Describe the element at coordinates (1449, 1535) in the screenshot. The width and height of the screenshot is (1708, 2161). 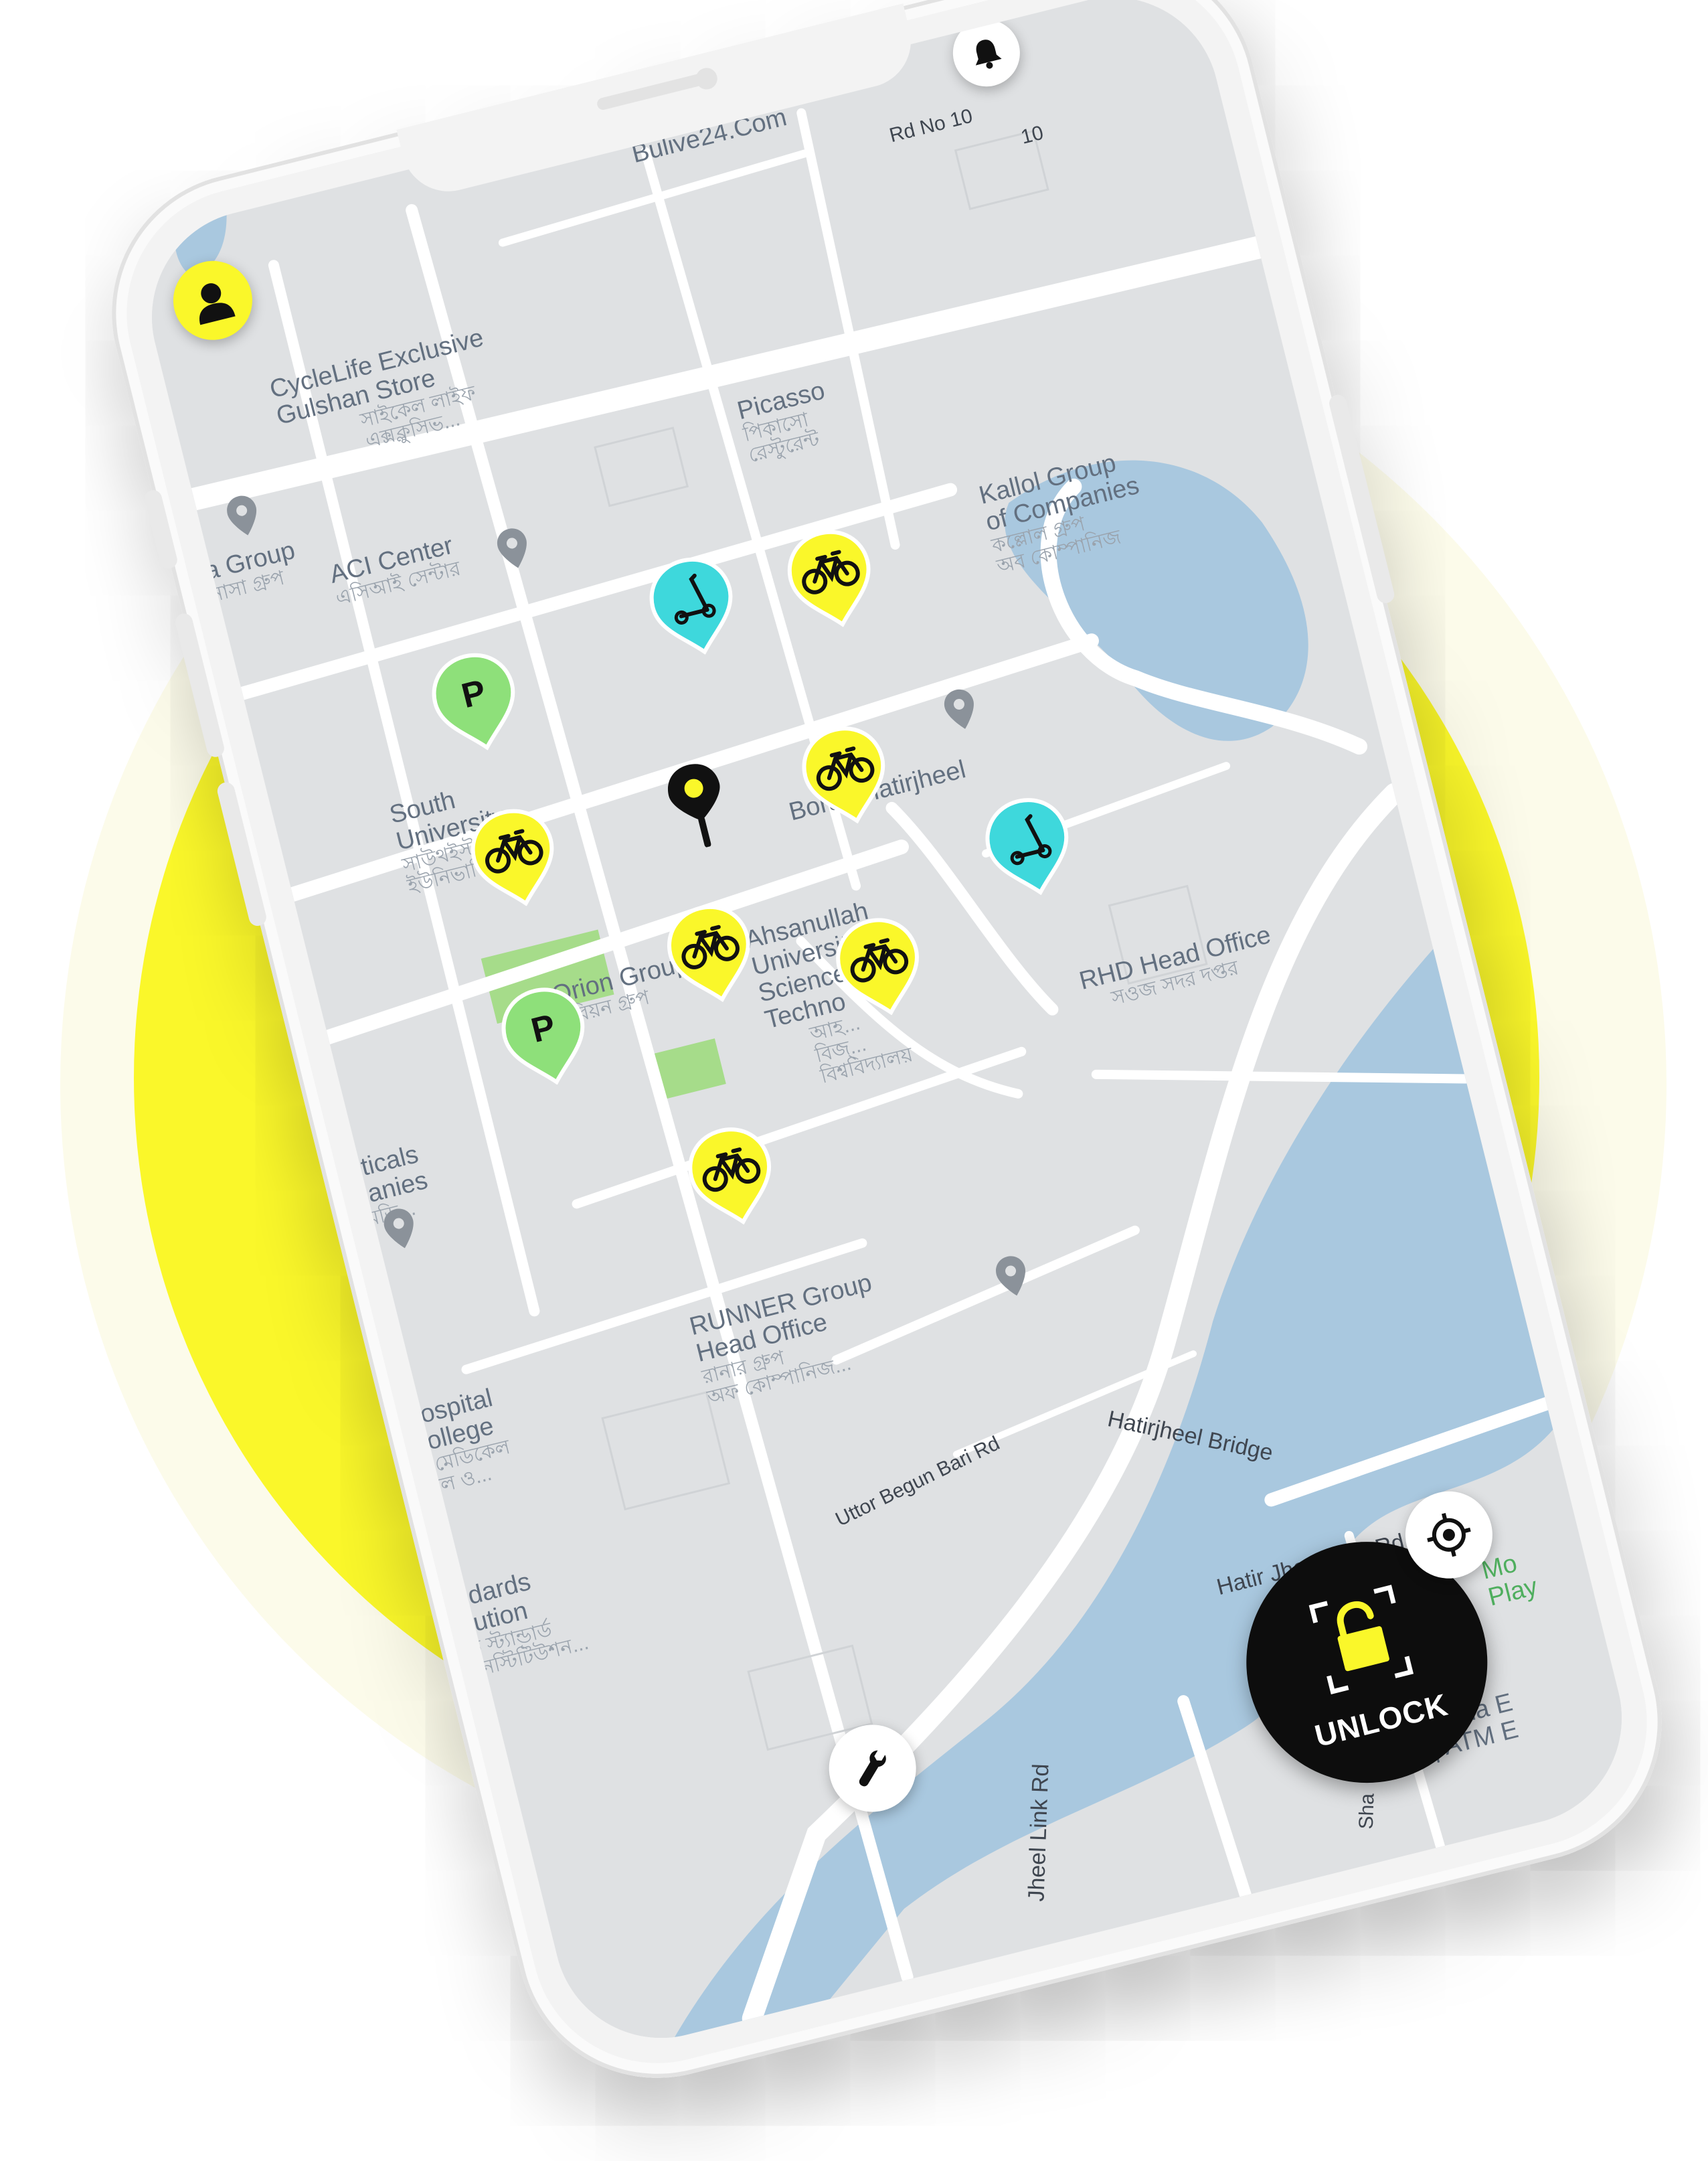
I see `crosshair-icon` at that location.